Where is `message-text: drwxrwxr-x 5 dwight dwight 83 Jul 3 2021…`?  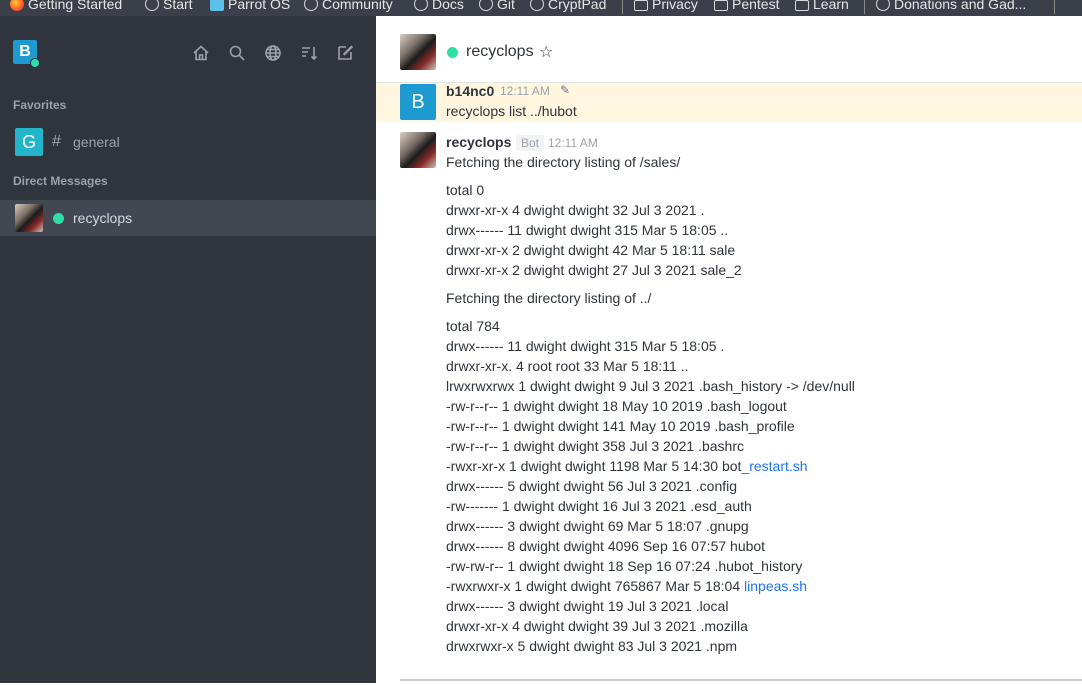
message-text: drwxrwxr-x 5 dwight dwight 83 Jul 3 2021… is located at coordinates (592, 646).